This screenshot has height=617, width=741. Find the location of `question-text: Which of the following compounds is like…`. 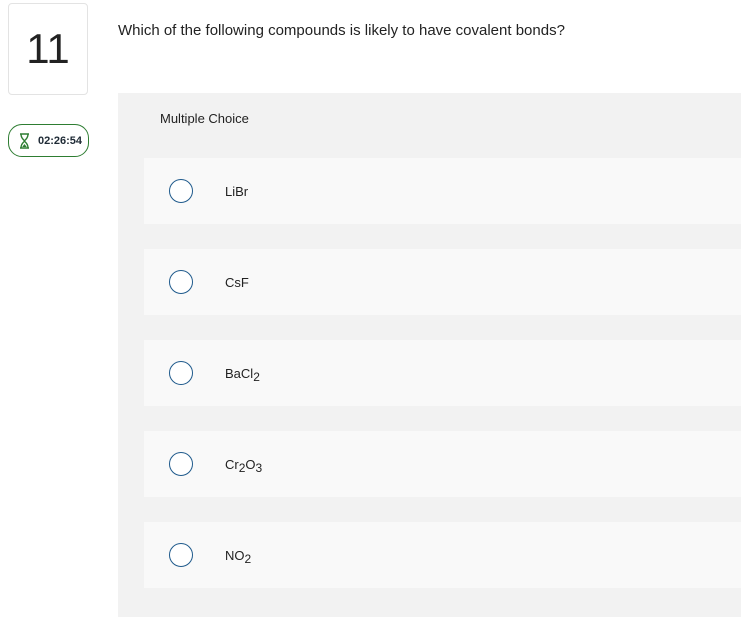

question-text: Which of the following compounds is like… is located at coordinates (341, 30).